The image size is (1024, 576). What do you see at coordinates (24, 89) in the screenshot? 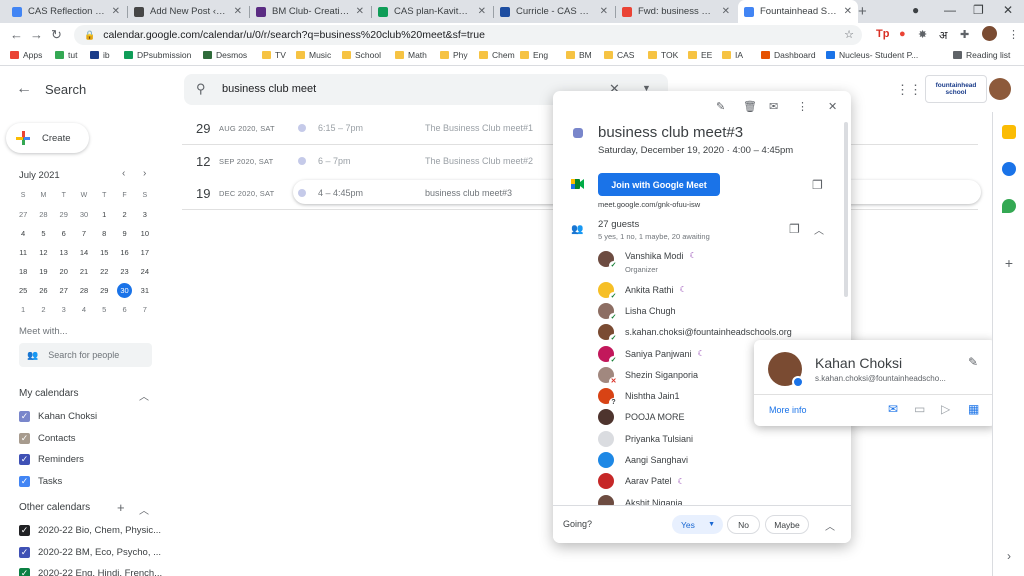
I see `back-arrow-icon: ←` at bounding box center [24, 89].